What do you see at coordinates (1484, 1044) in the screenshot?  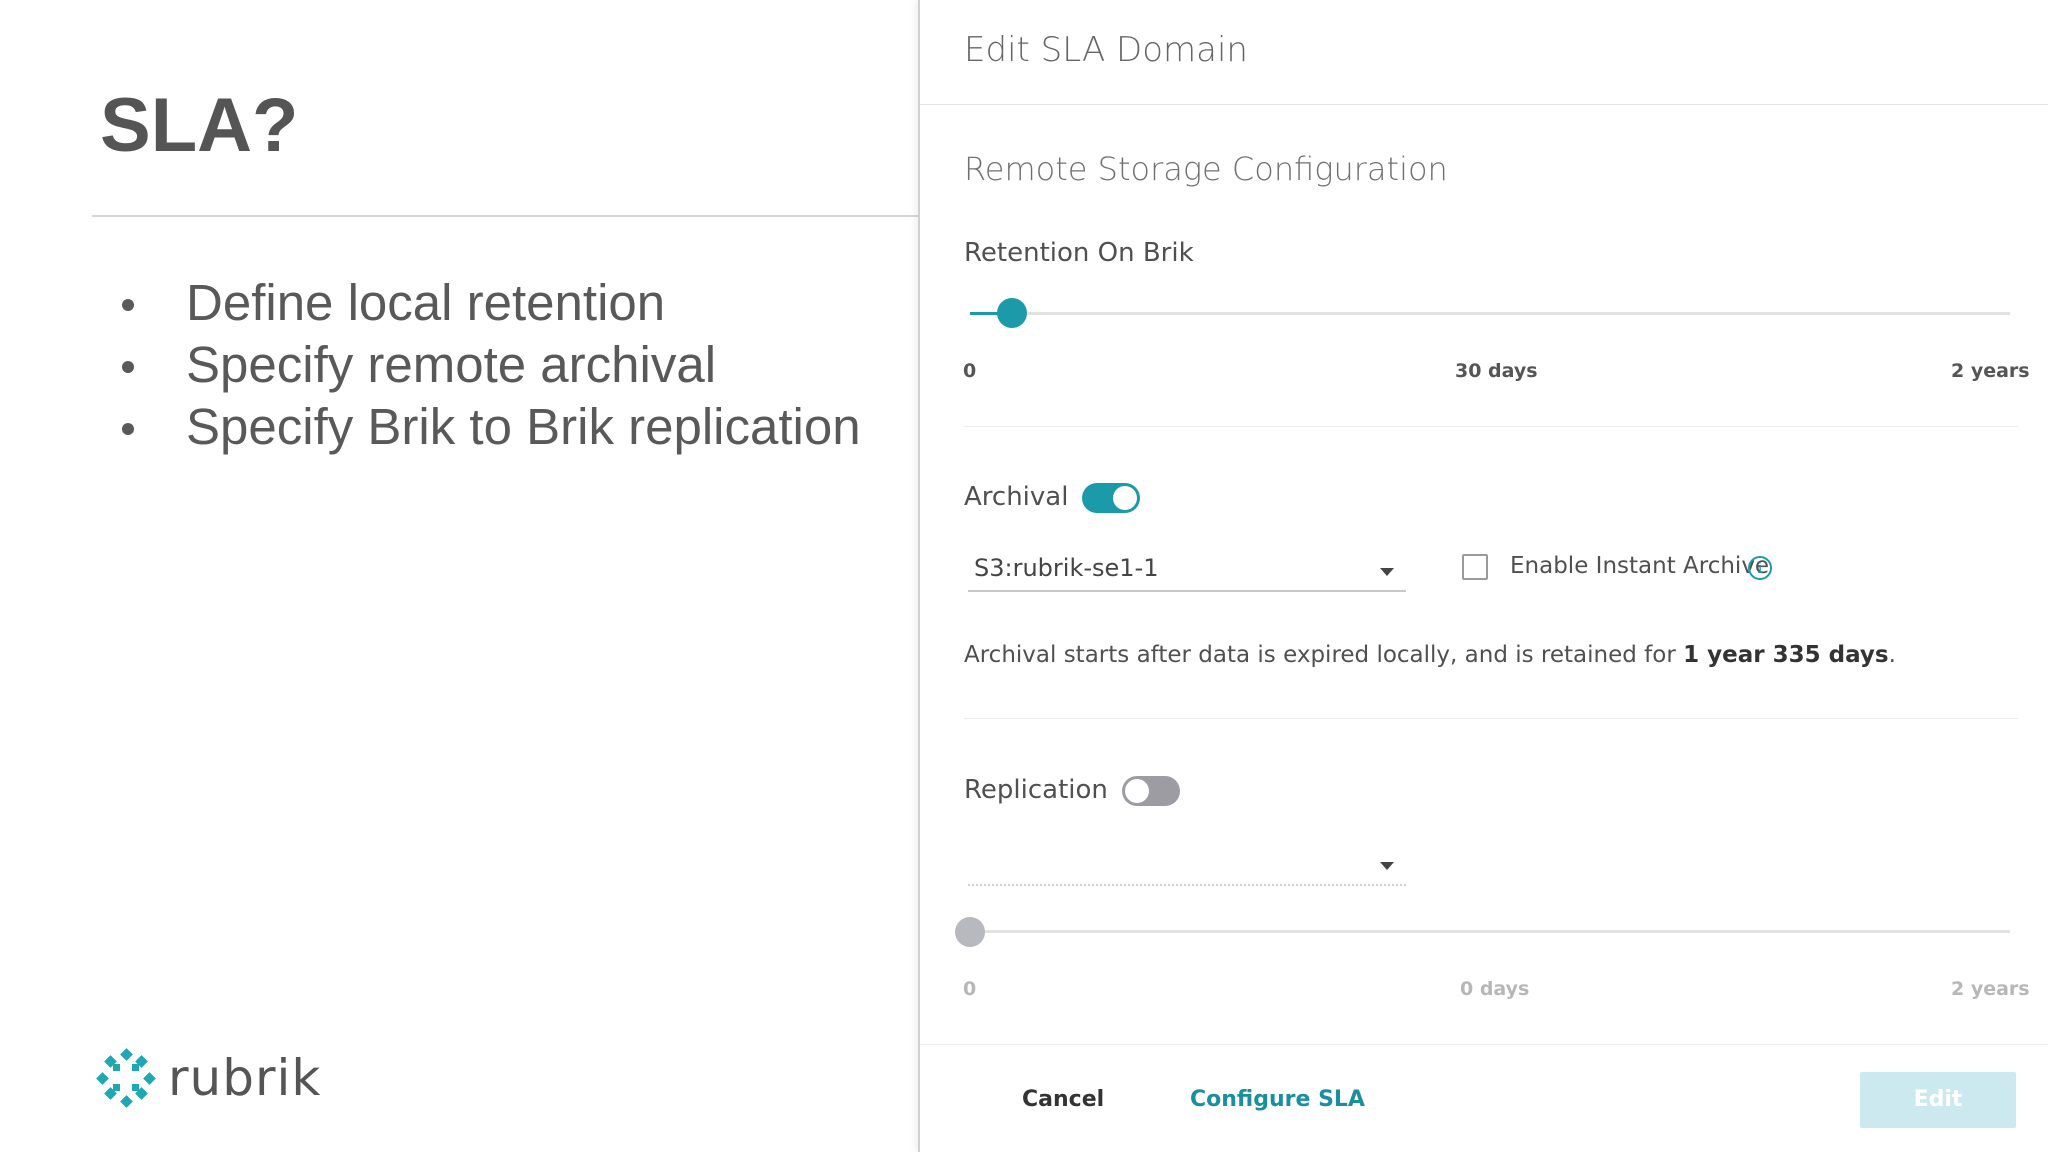 I see `footer-divider` at bounding box center [1484, 1044].